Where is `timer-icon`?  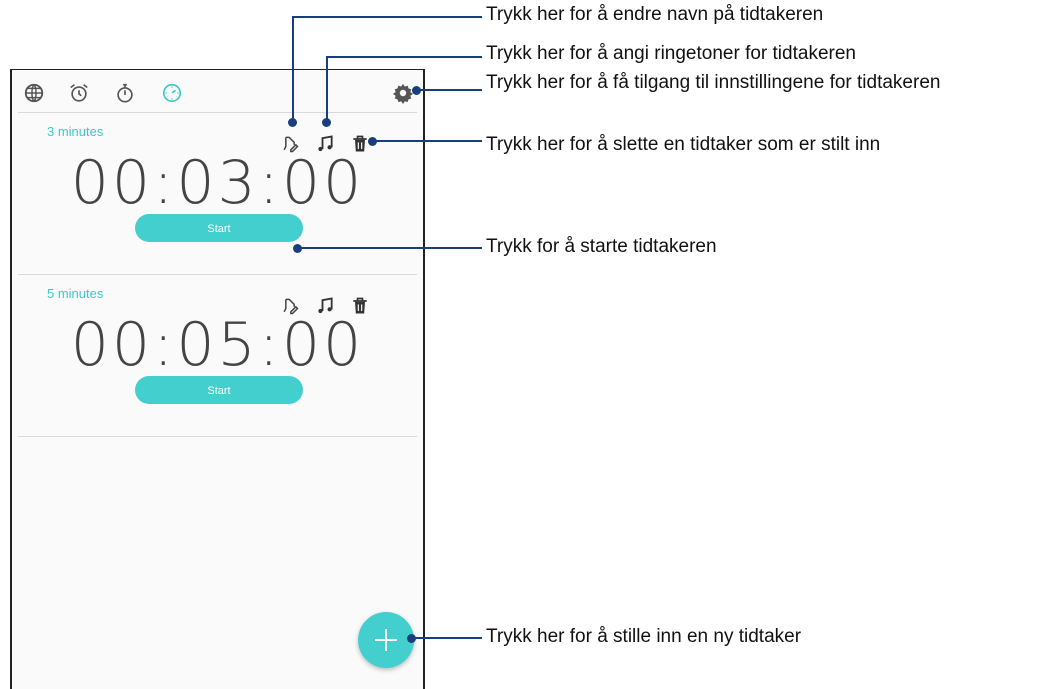
timer-icon is located at coordinates (172, 93).